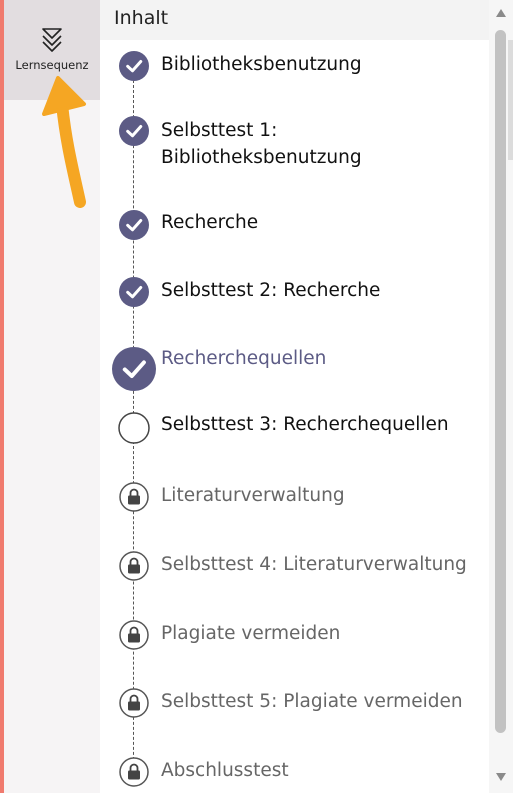 Image resolution: width=513 pixels, height=793 pixels. I want to click on sequence-item-label: Selbsttest 4: Literaturverwaltung, so click(314, 564).